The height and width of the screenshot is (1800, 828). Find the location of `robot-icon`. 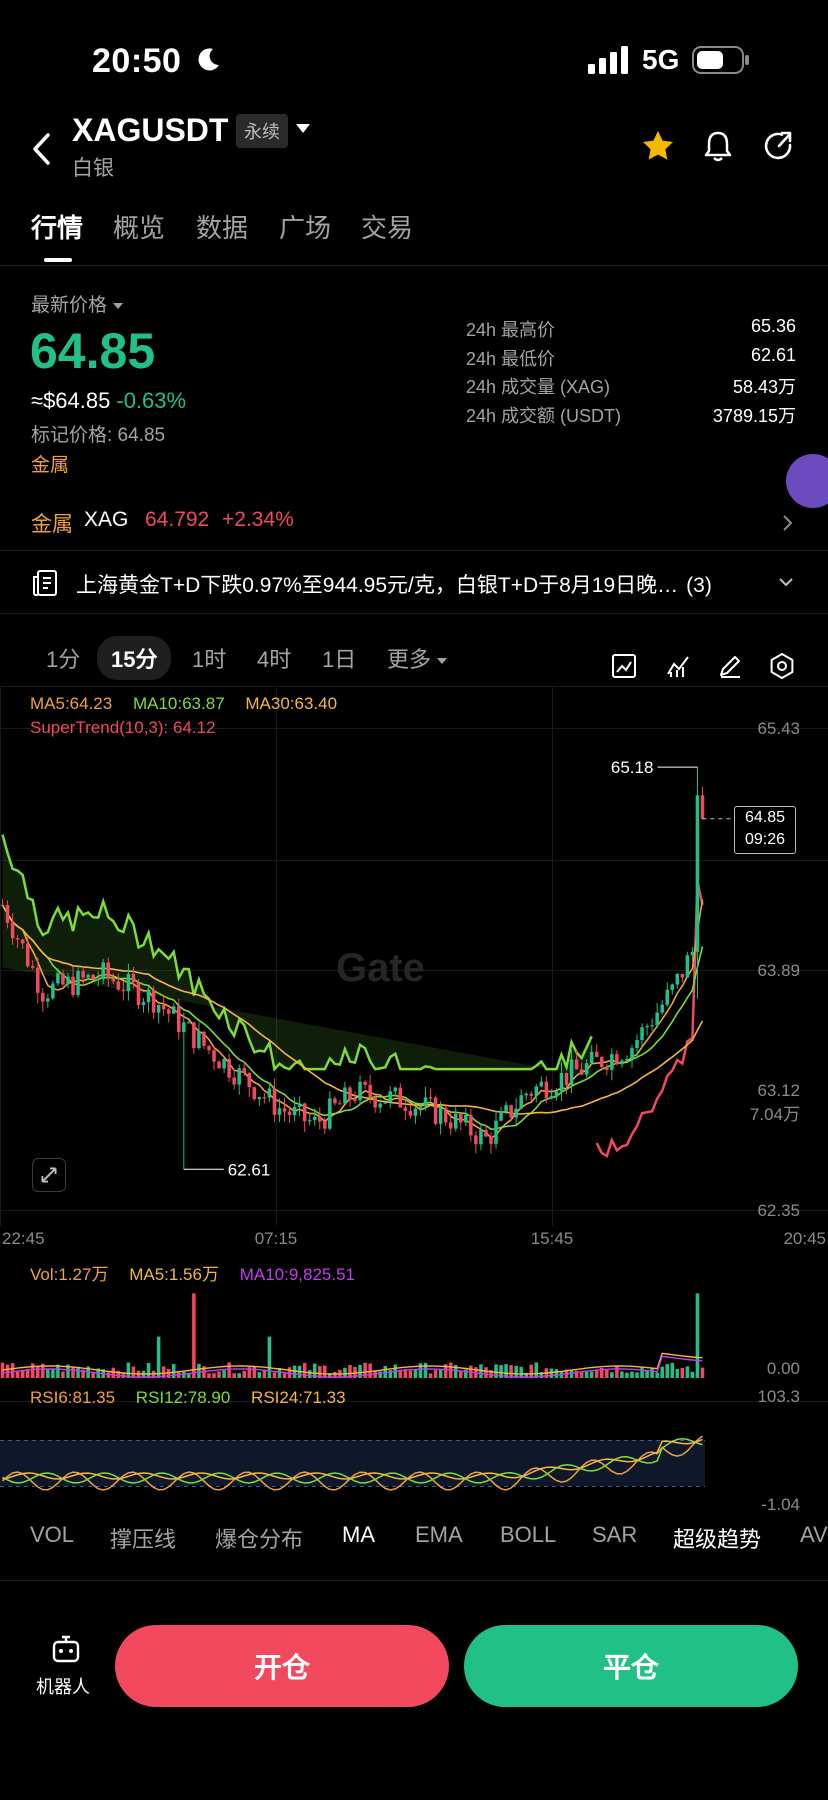

robot-icon is located at coordinates (66, 1649).